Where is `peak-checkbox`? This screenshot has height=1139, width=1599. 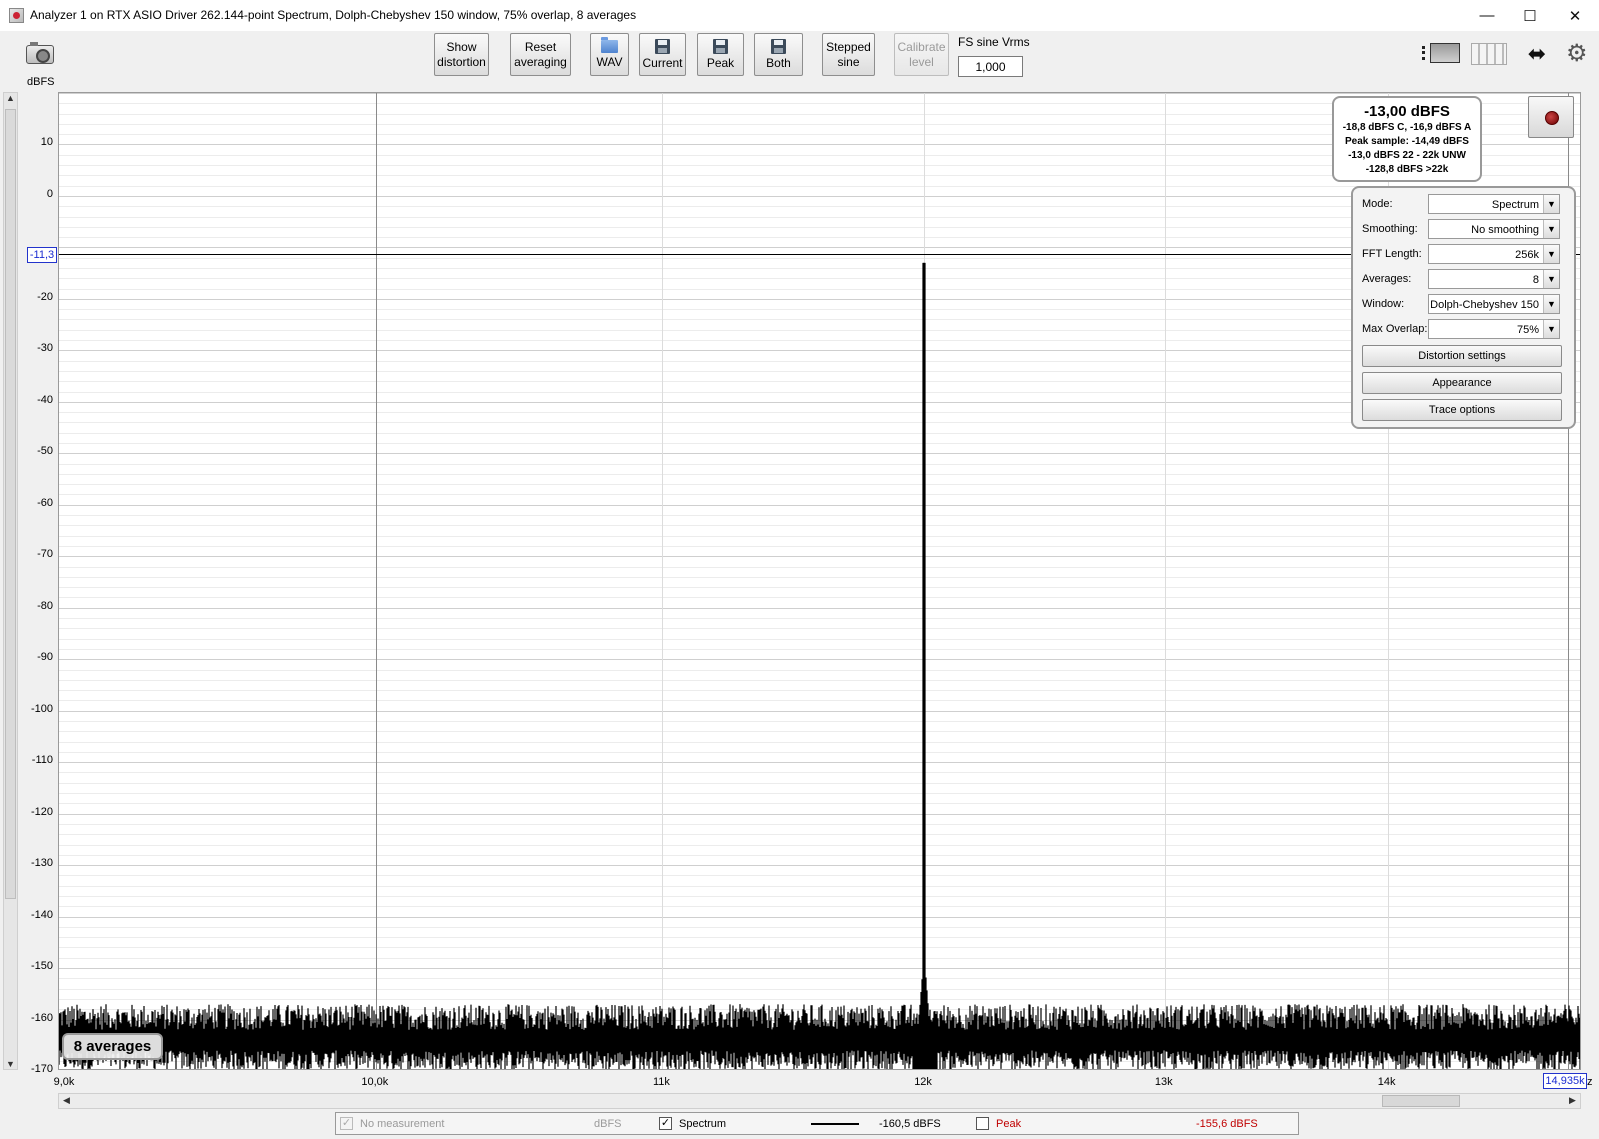
peak-checkbox is located at coordinates (982, 1123).